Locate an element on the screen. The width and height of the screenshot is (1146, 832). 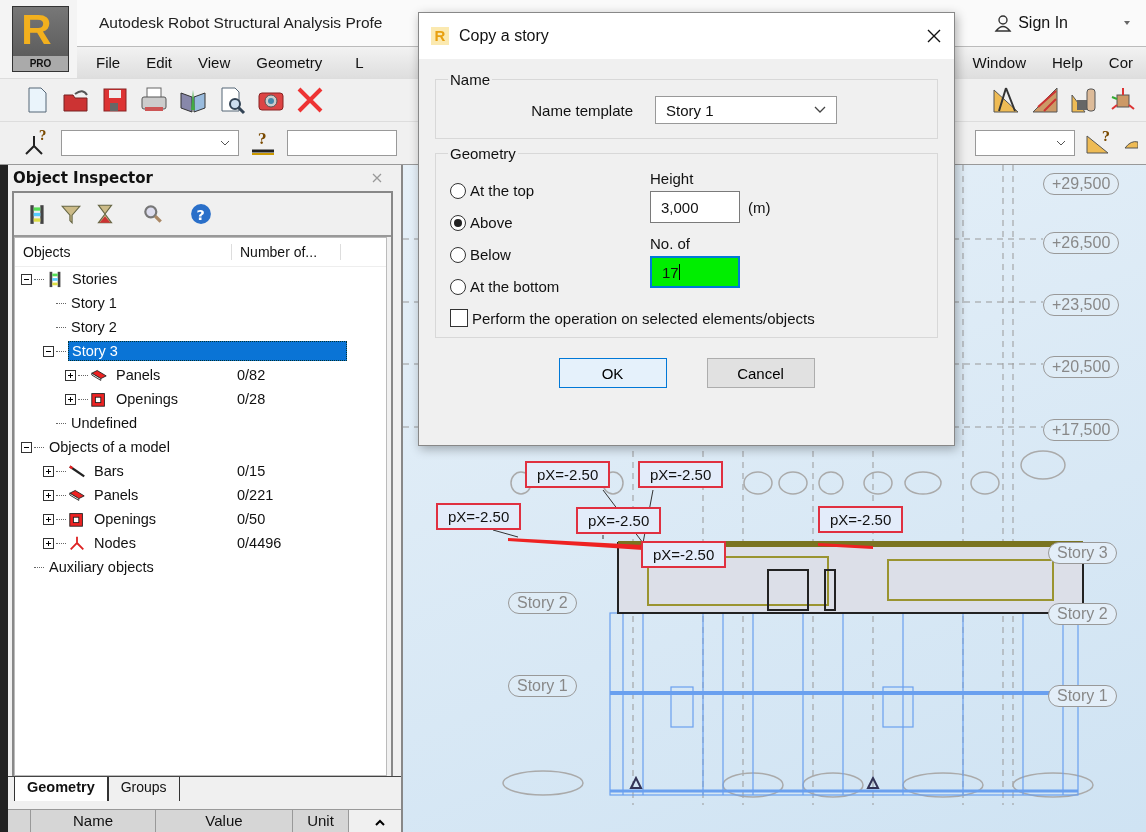
tree-item: Objects of a model is located at coordinates (109, 447).